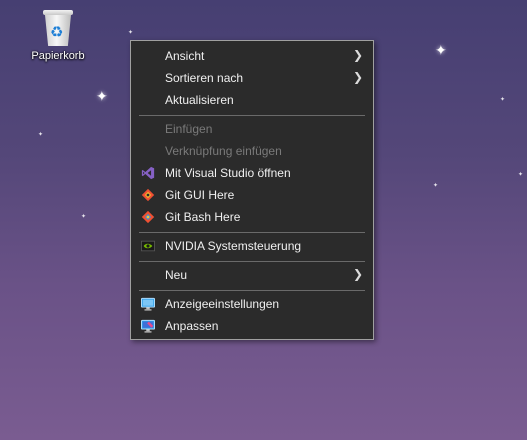 Image resolution: width=527 pixels, height=440 pixels. Describe the element at coordinates (58, 28) in the screenshot. I see `recycle-bin-icon: ♻` at that location.